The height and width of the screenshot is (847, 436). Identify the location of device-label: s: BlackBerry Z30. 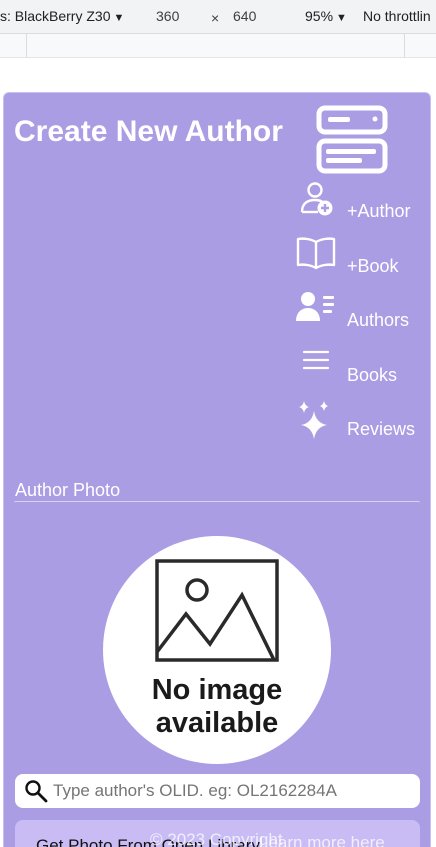
(55, 16).